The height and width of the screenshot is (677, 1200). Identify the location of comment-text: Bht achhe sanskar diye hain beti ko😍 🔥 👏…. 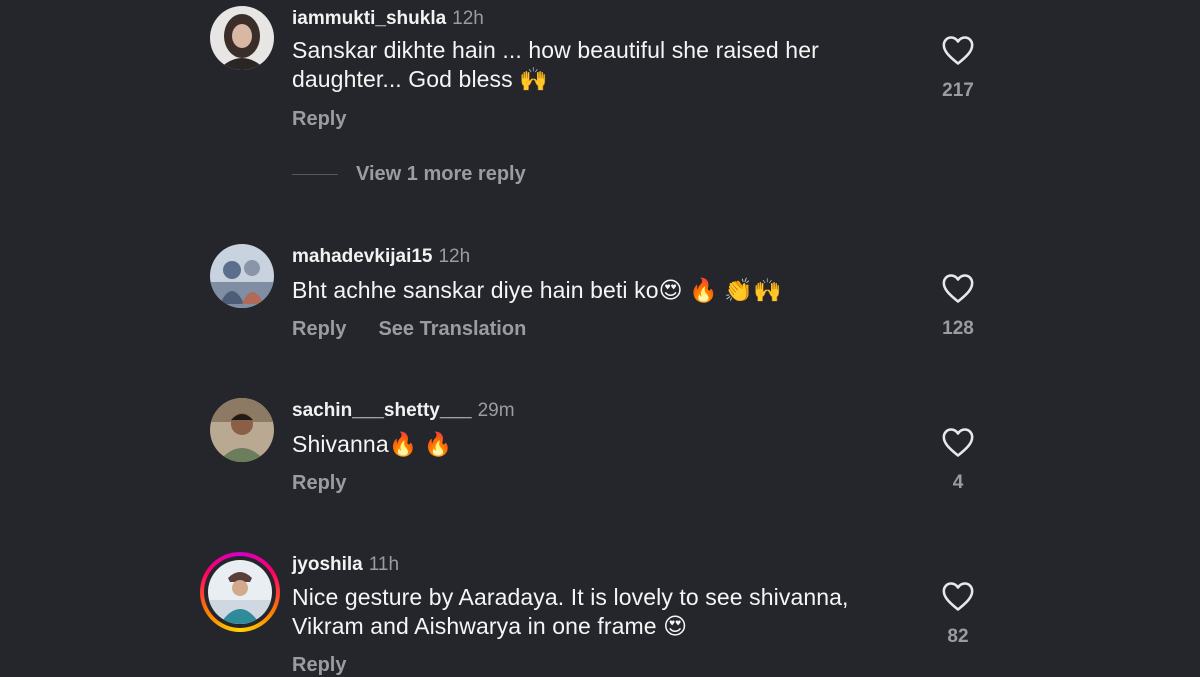
(537, 290).